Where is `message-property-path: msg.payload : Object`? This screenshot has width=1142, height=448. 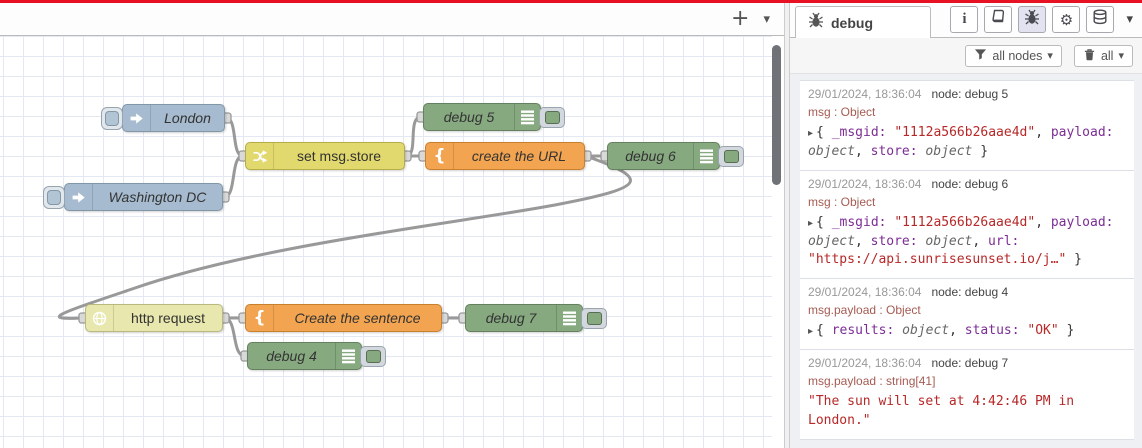 message-property-path: msg.payload : Object is located at coordinates (864, 310).